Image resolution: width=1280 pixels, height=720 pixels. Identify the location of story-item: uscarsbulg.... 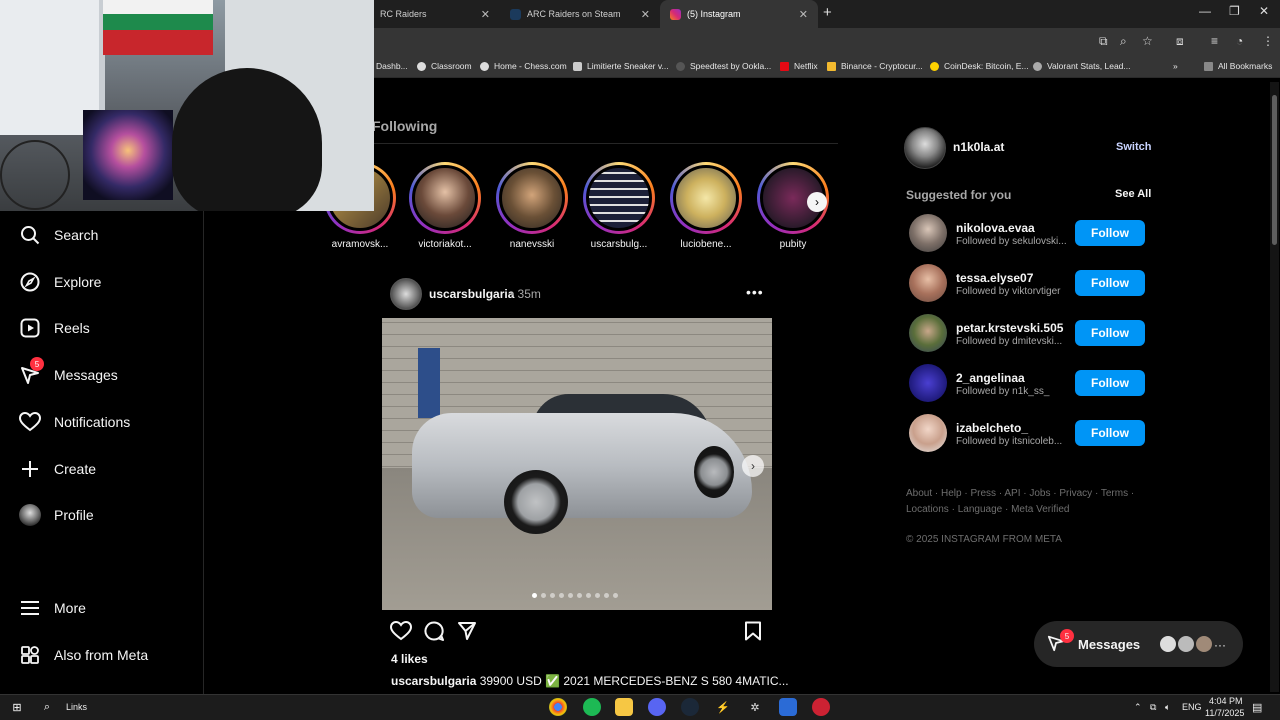
(619, 206).